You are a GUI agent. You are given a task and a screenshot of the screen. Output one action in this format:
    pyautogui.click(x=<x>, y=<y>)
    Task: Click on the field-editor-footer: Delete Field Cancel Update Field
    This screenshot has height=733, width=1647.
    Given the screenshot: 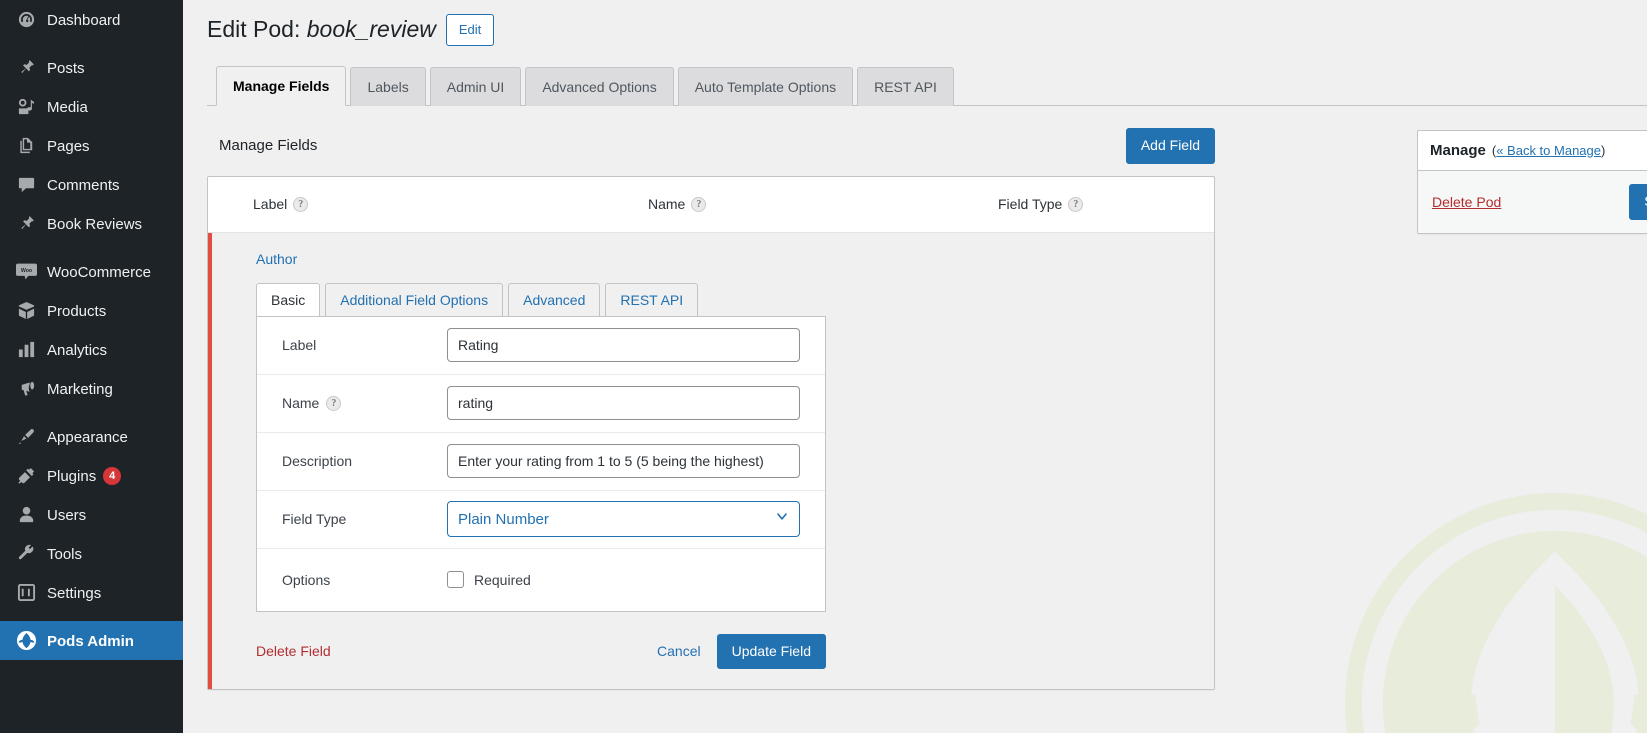 What is the action you would take?
    pyautogui.click(x=541, y=651)
    